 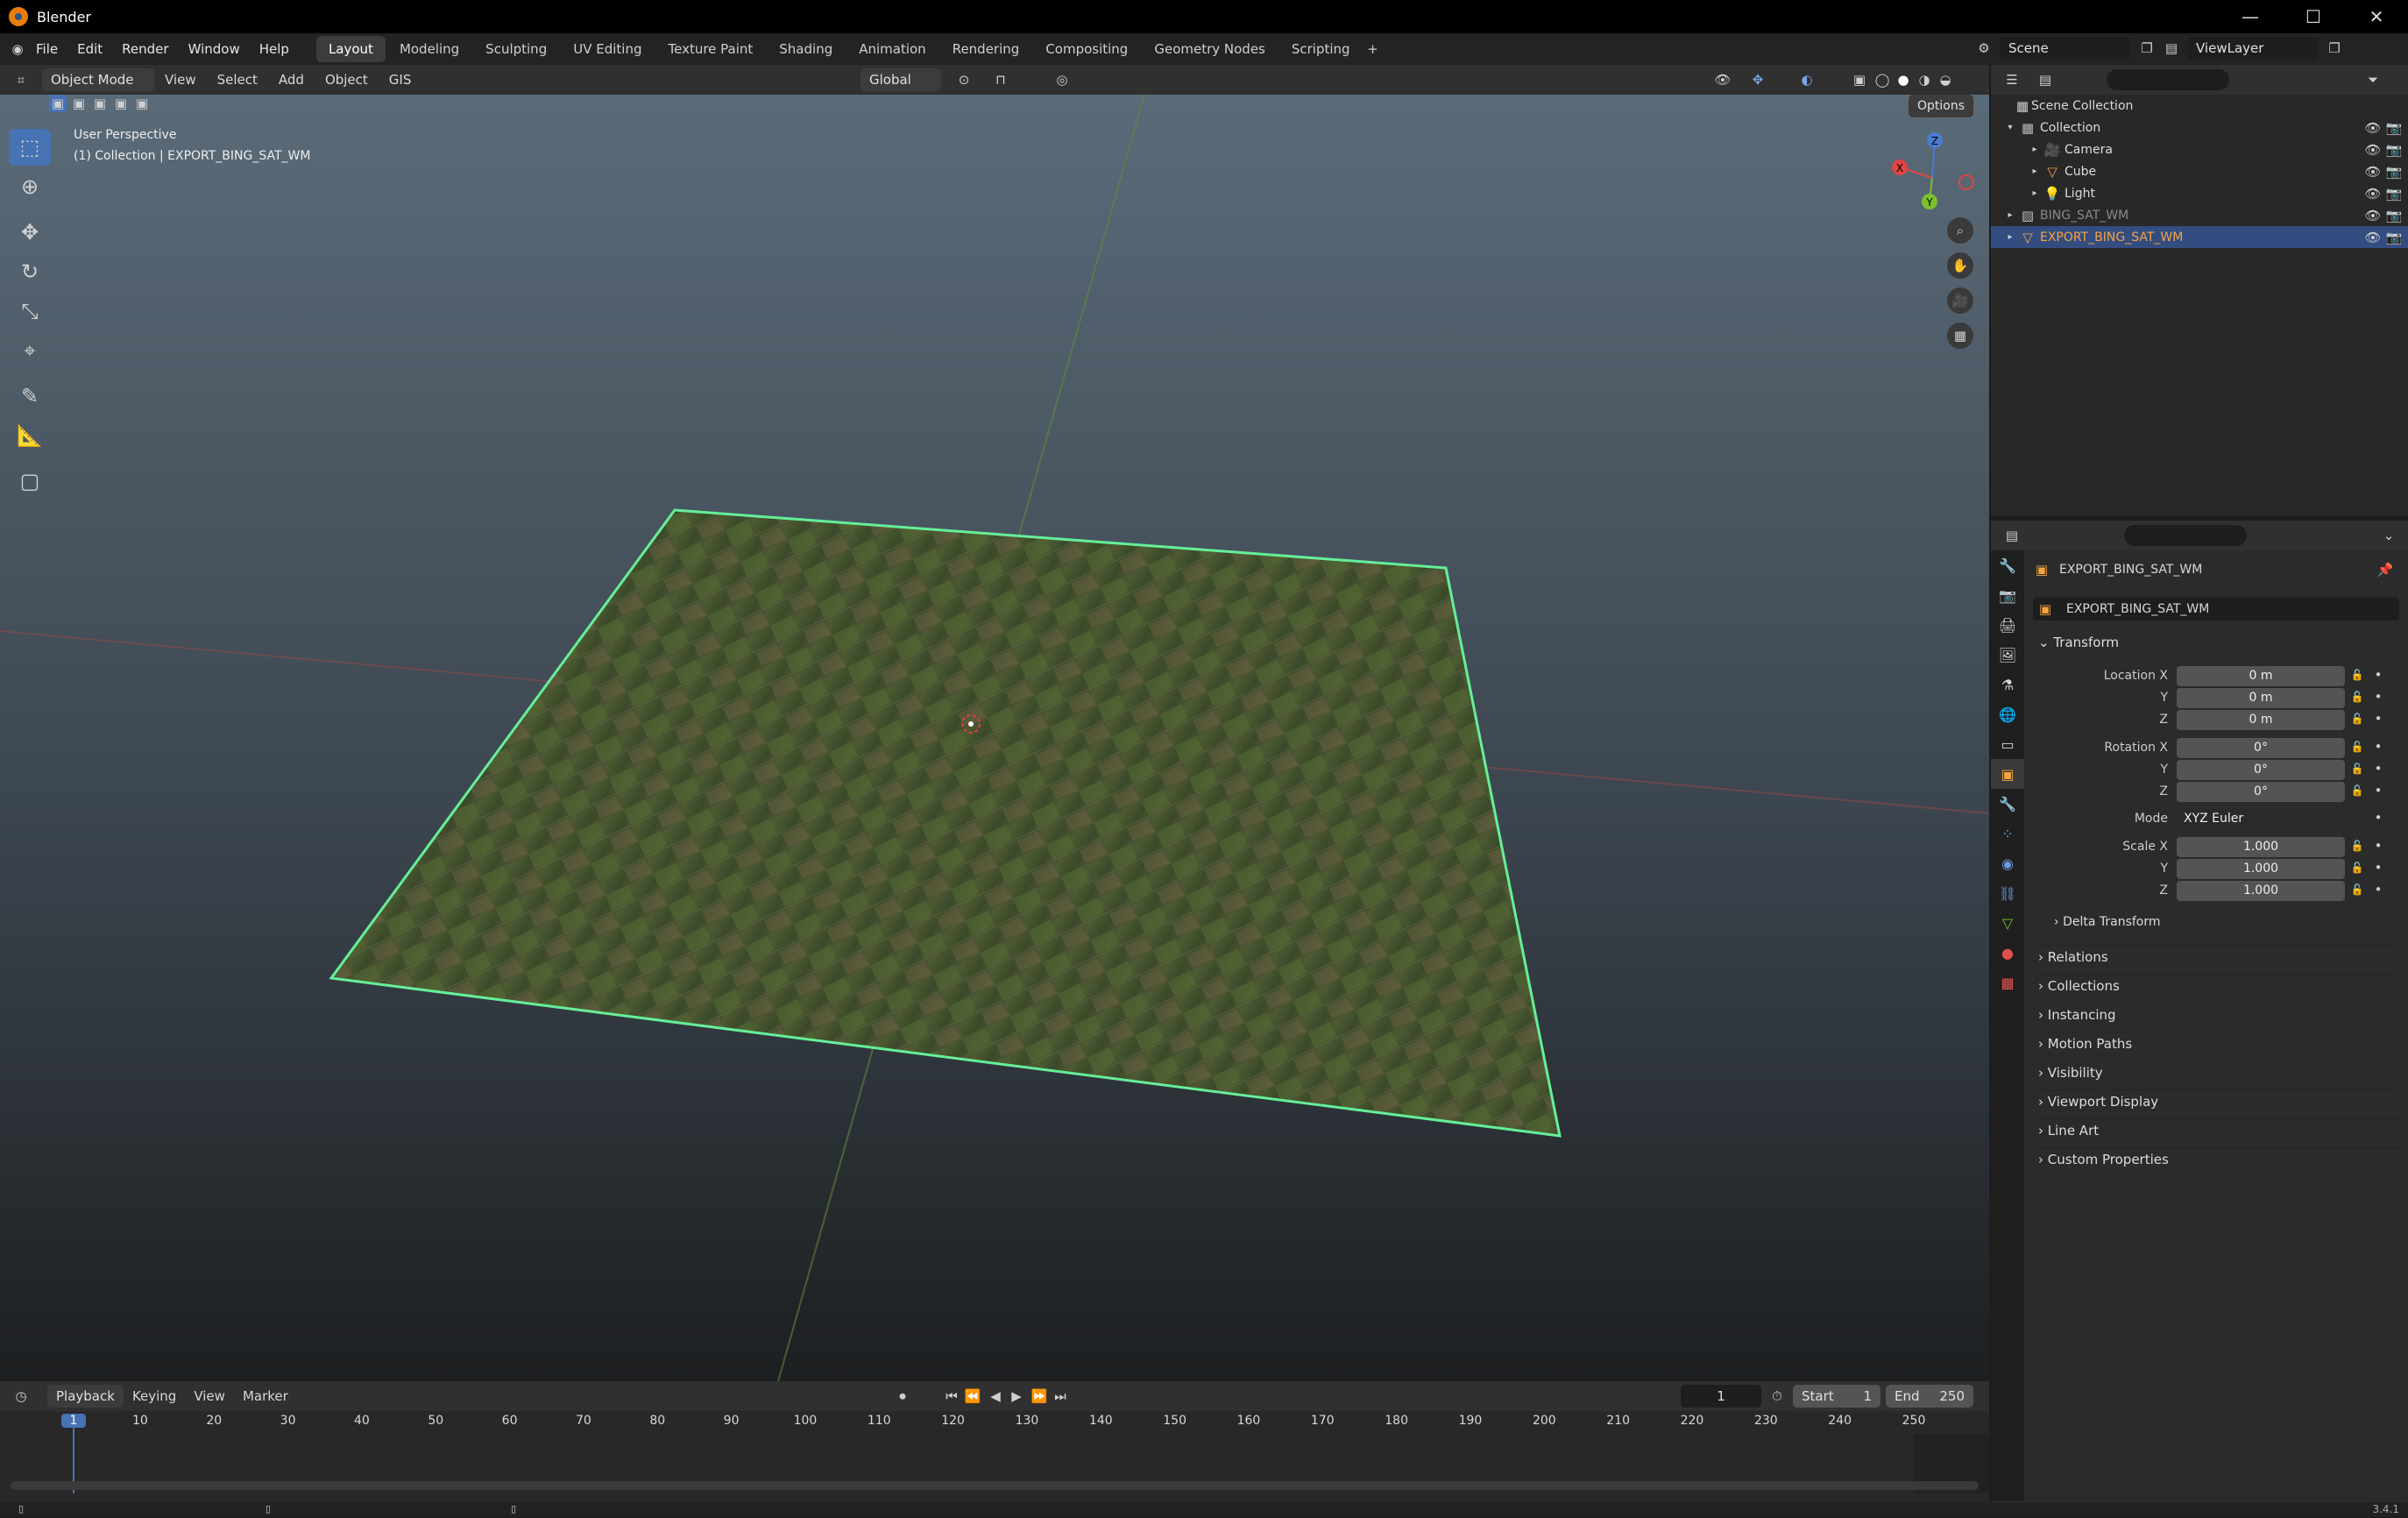 I want to click on properties-search-input, so click(x=2185, y=535).